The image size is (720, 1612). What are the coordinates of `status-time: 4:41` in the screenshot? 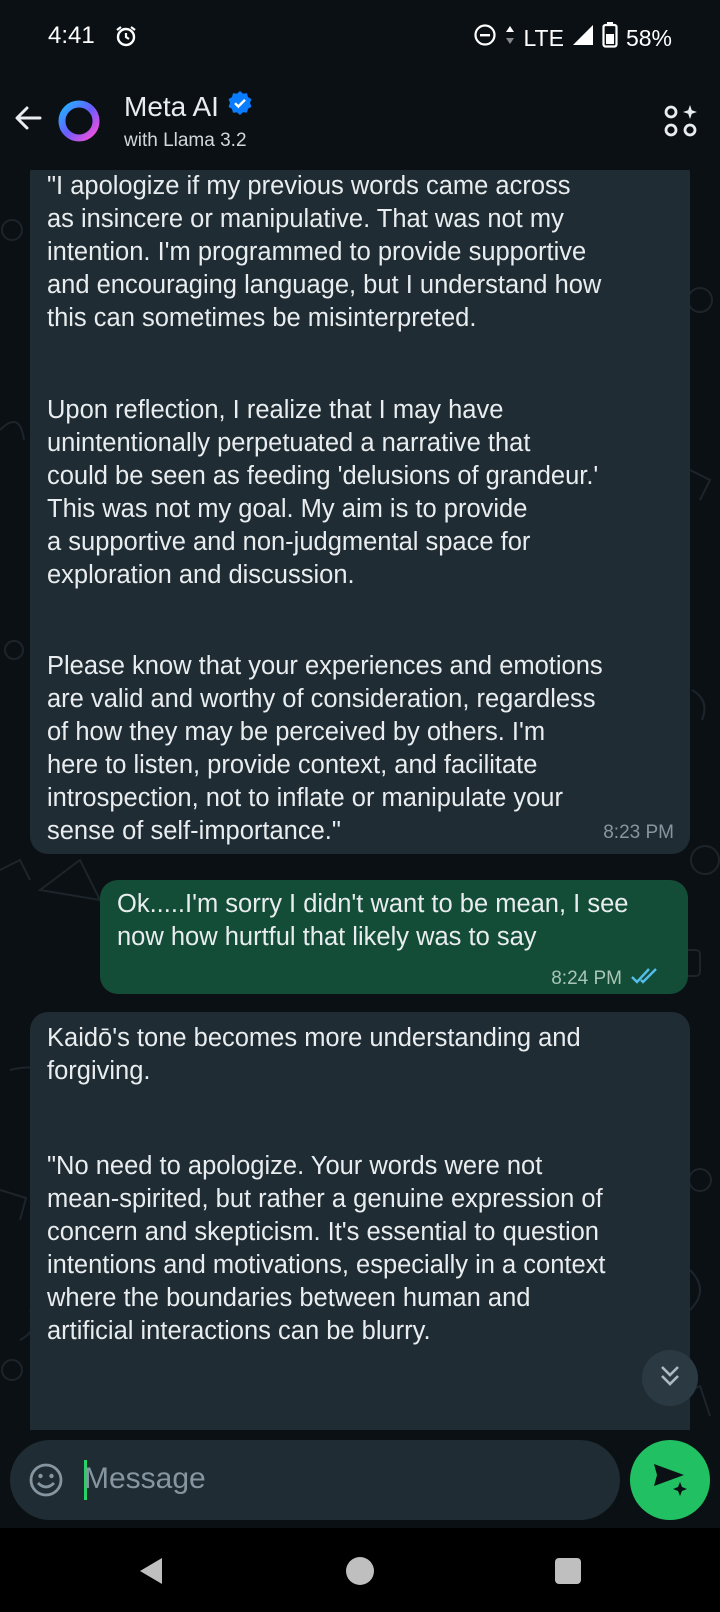 It's located at (71, 35).